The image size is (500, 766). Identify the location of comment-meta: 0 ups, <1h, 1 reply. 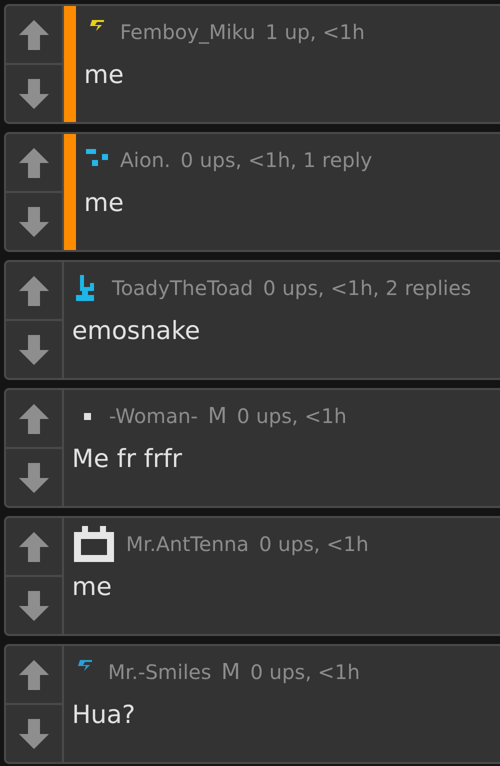
(276, 160).